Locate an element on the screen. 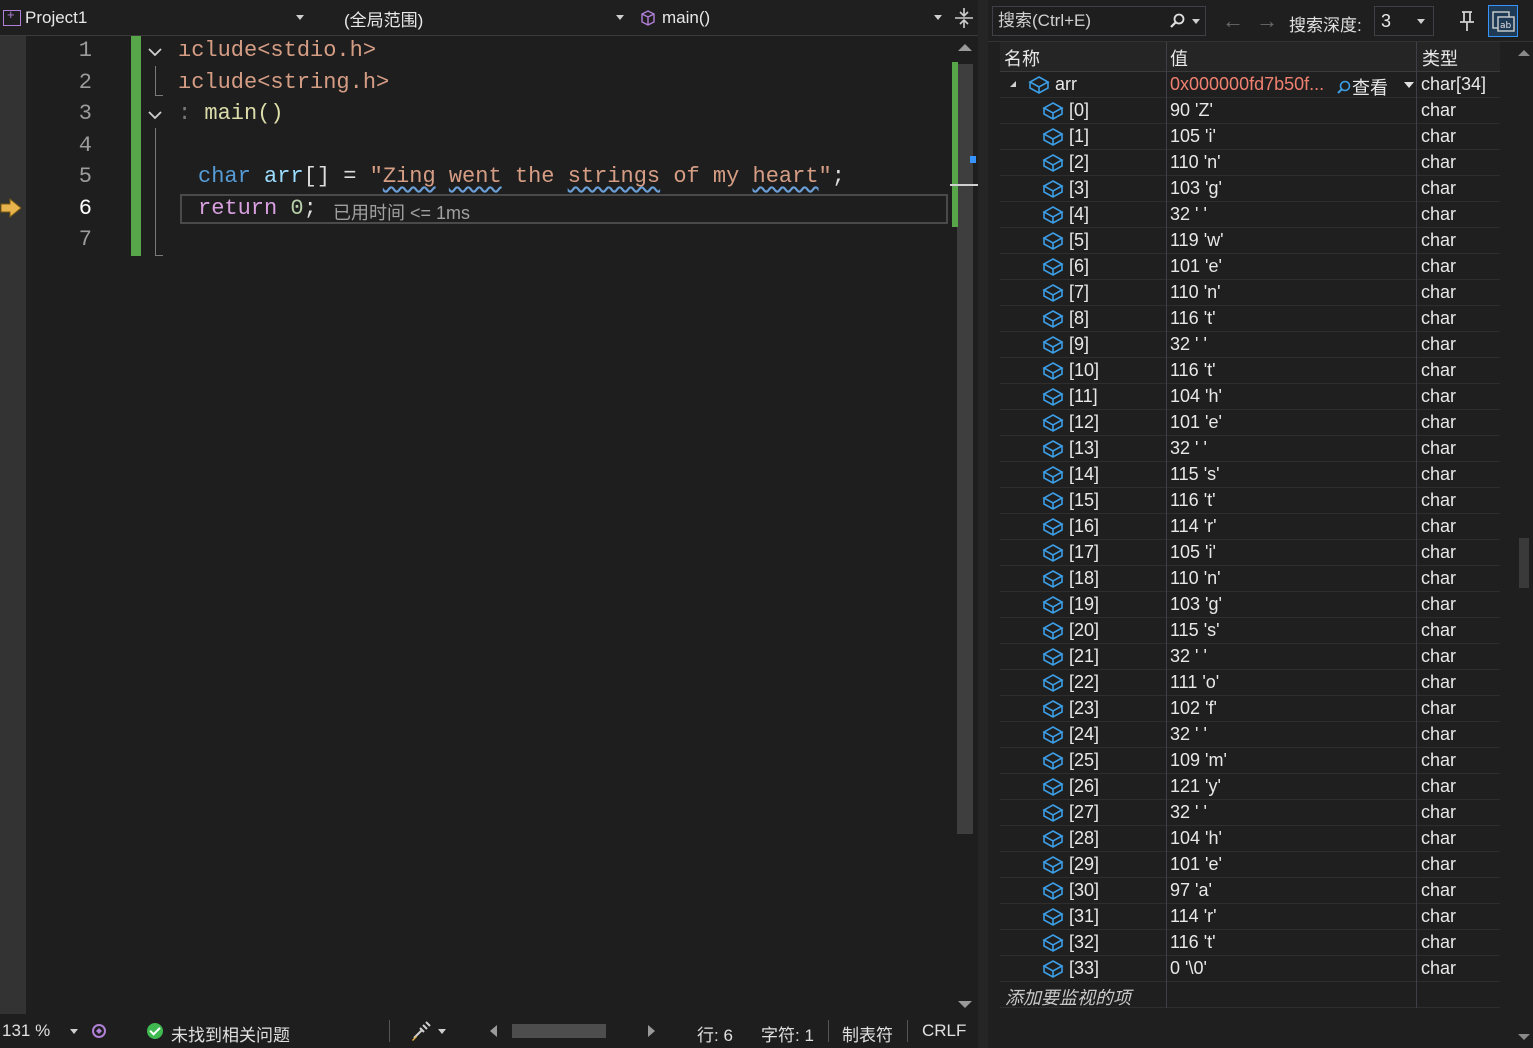 The height and width of the screenshot is (1048, 1533). project-dropdown: Project1 is located at coordinates (155, 18).